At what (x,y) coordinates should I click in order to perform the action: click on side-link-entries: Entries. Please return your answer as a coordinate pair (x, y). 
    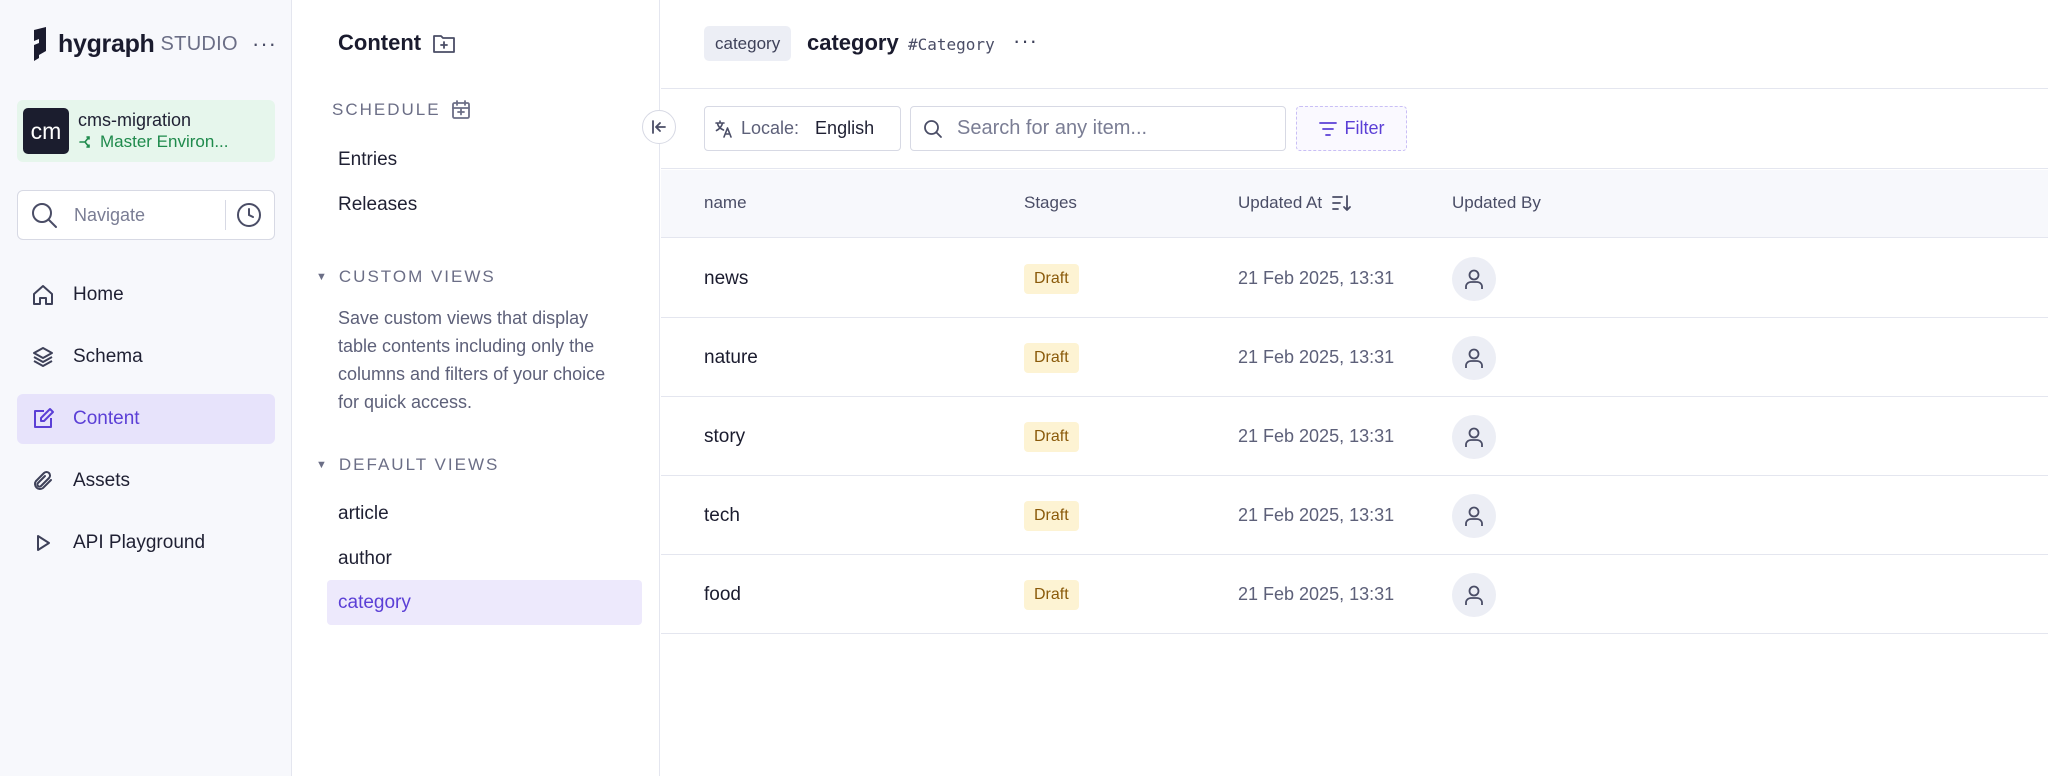
    Looking at the image, I should click on (367, 160).